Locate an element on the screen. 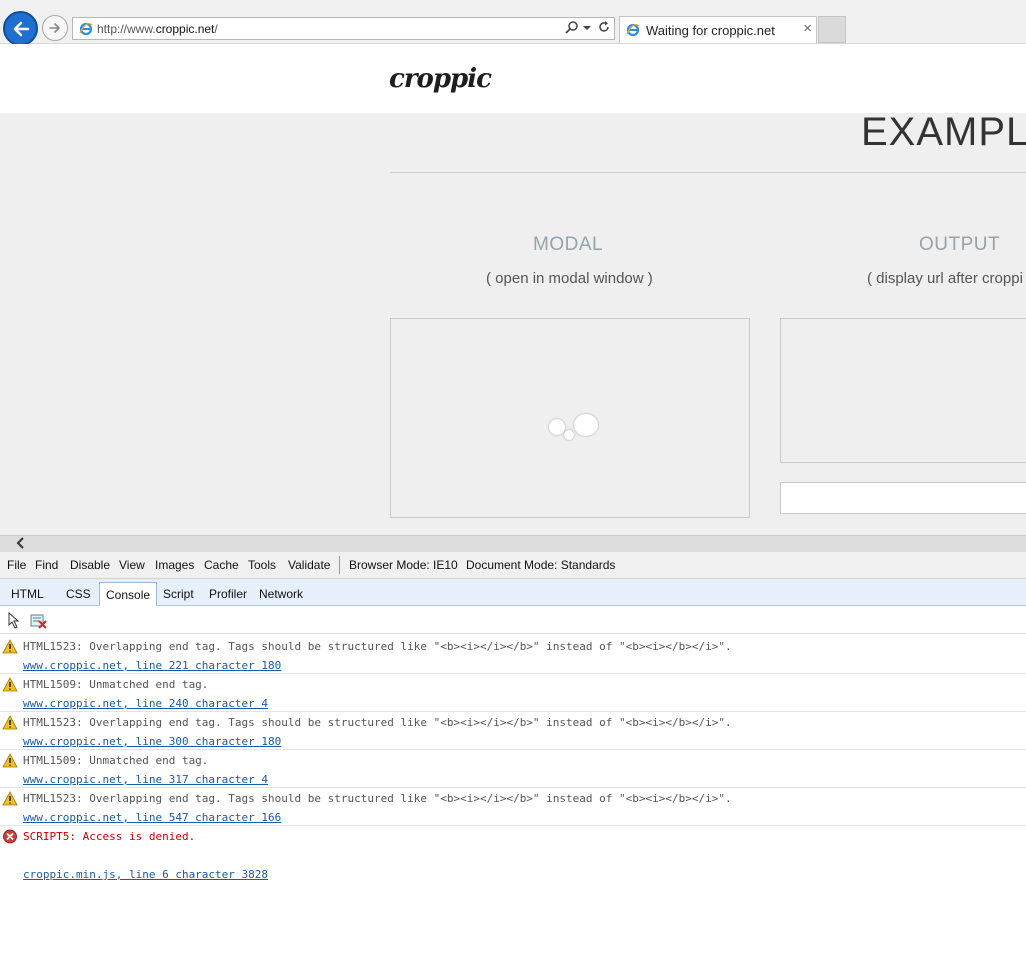 Image resolution: width=1026 pixels, height=978 pixels. menu-images: Images is located at coordinates (174, 565).